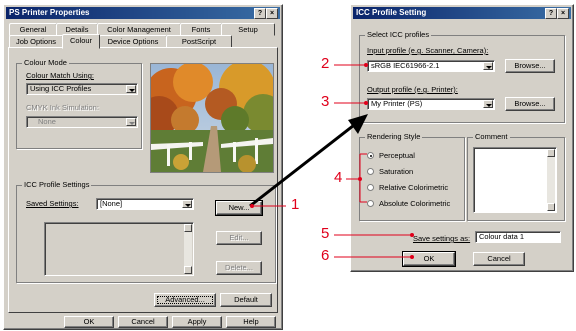 This screenshot has height=331, width=576. I want to click on radio-absolute-colorimetric, so click(370, 203).